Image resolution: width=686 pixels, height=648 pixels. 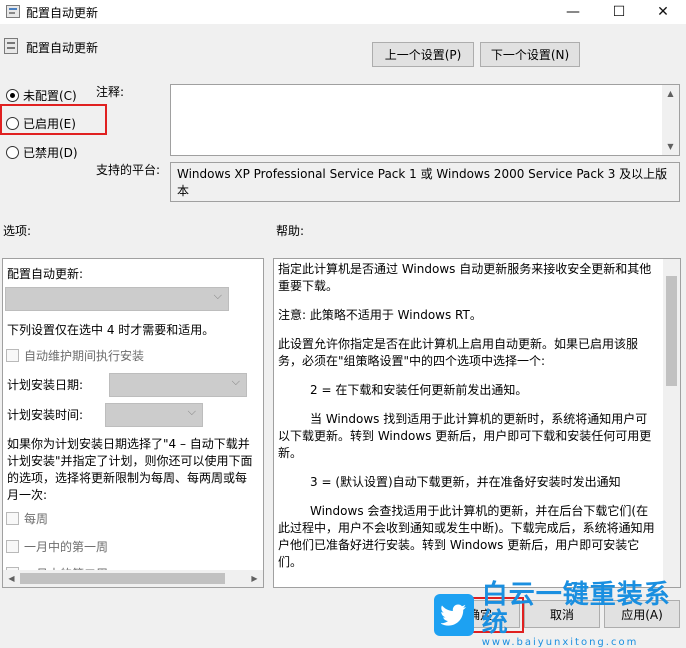 I want to click on option4-note: 下列设置仅在选中 4 时才需要和适用。, so click(x=111, y=330).